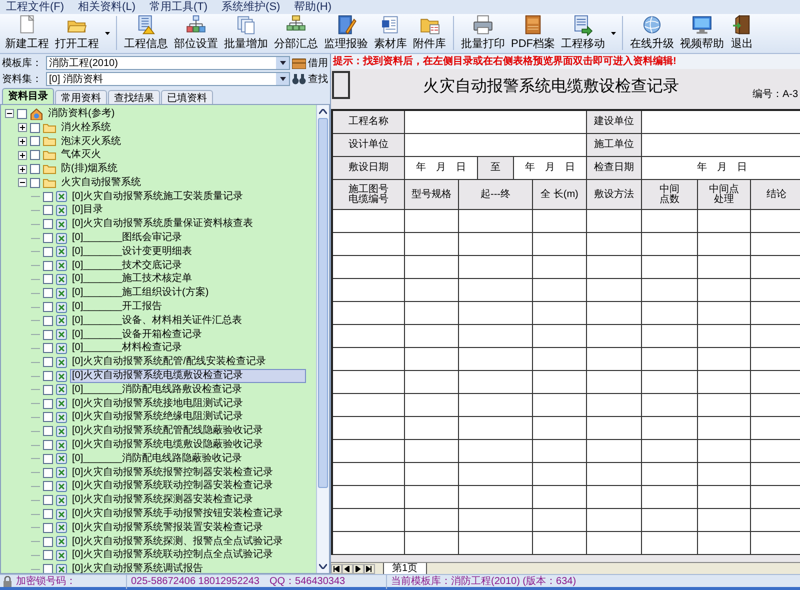  What do you see at coordinates (168, 527) in the screenshot?
I see `tree-item: [0]火灾自动报警系统警报装置安装检查记录` at bounding box center [168, 527].